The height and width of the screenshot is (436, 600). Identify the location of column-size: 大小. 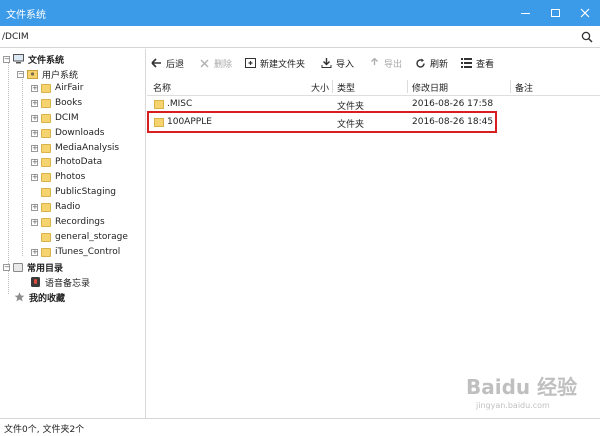
(320, 87).